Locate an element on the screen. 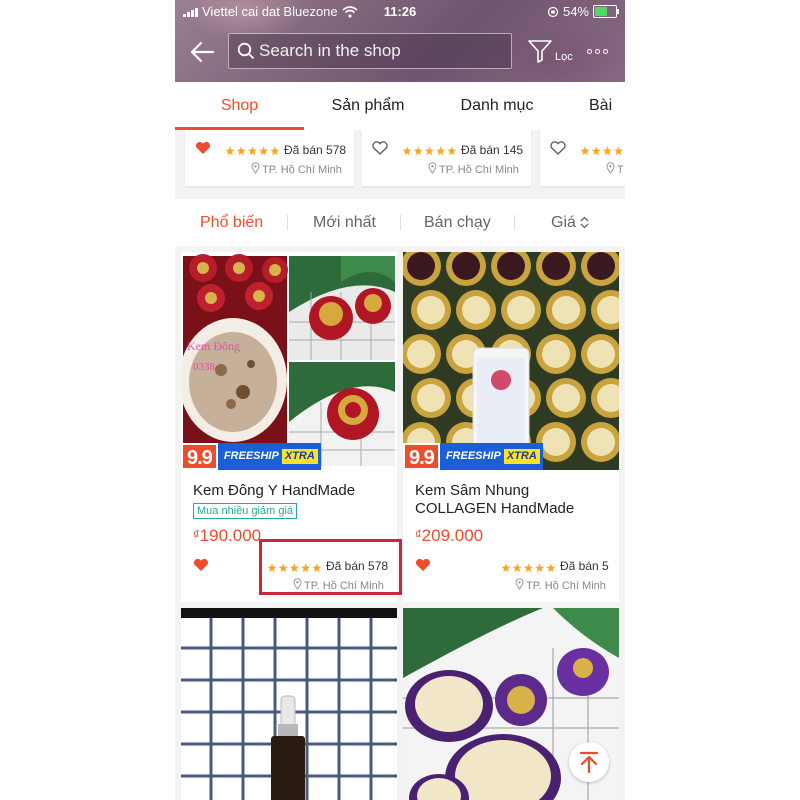  product-price: ₫209.000 is located at coordinates (449, 535).